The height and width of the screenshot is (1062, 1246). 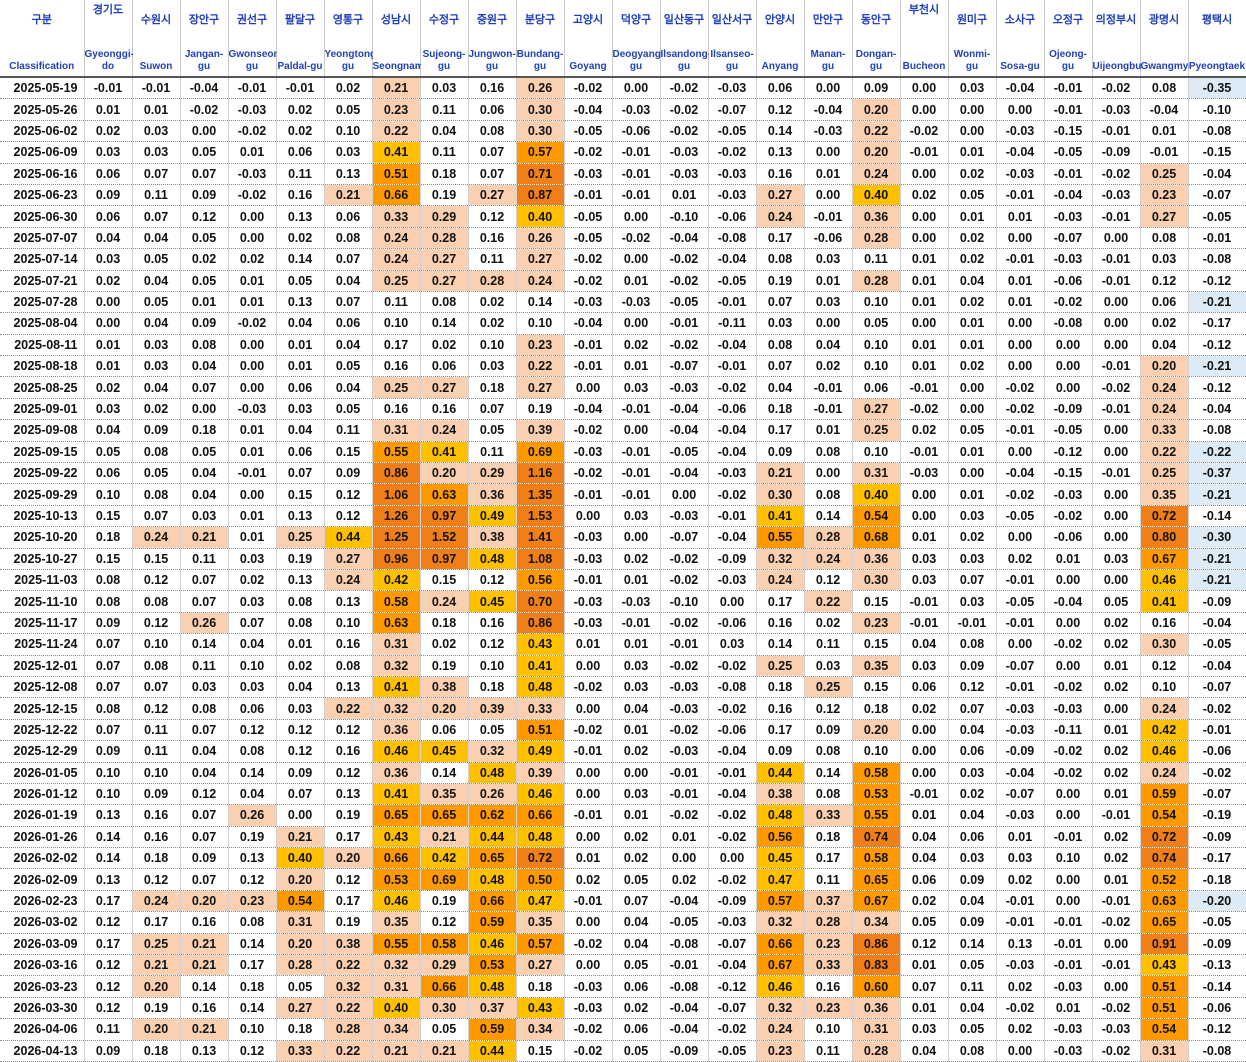 I want to click on value-cell: 0.23, so click(x=1164, y=195).